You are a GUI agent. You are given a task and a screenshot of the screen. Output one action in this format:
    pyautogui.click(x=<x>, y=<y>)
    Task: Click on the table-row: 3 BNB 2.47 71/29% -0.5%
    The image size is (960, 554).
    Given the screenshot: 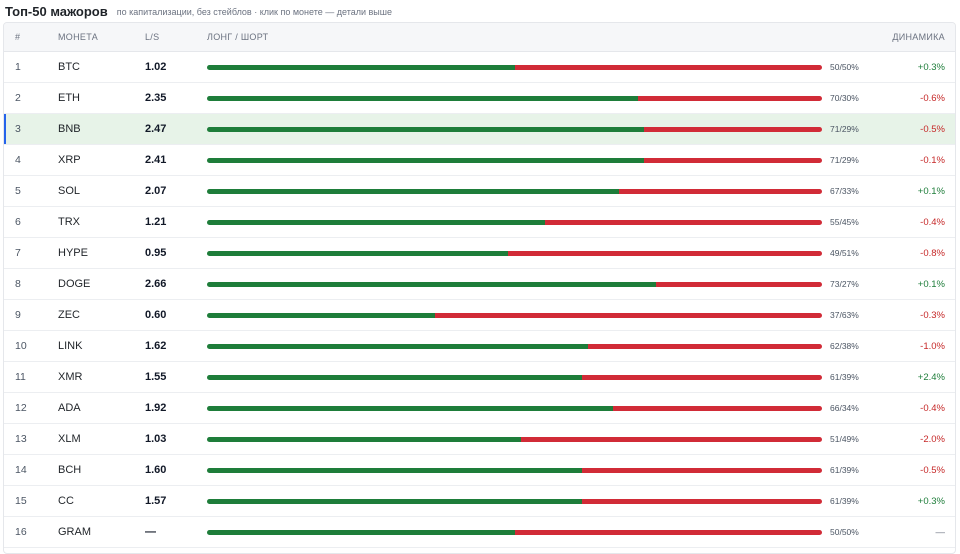 What is the action you would take?
    pyautogui.click(x=479, y=129)
    